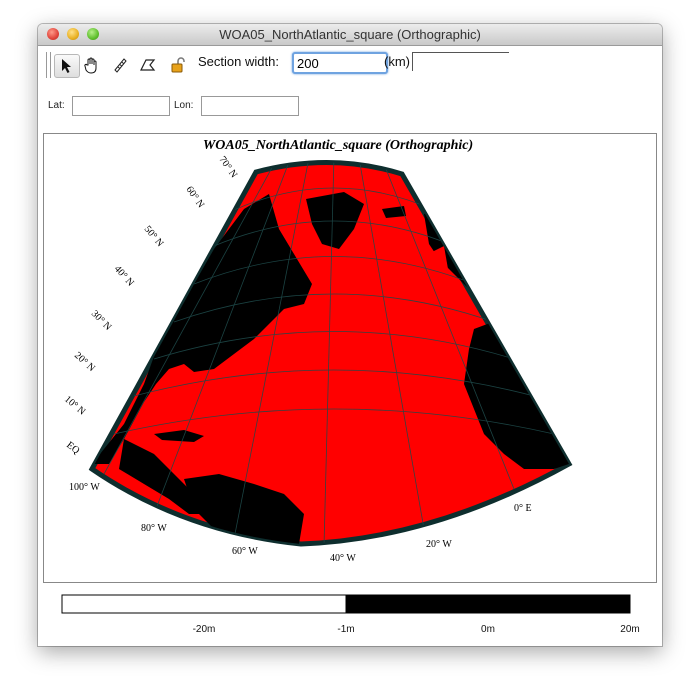 The height and width of the screenshot is (700, 700). Describe the element at coordinates (228, 167) in the screenshot. I see `lat-label-70: 70° N` at that location.